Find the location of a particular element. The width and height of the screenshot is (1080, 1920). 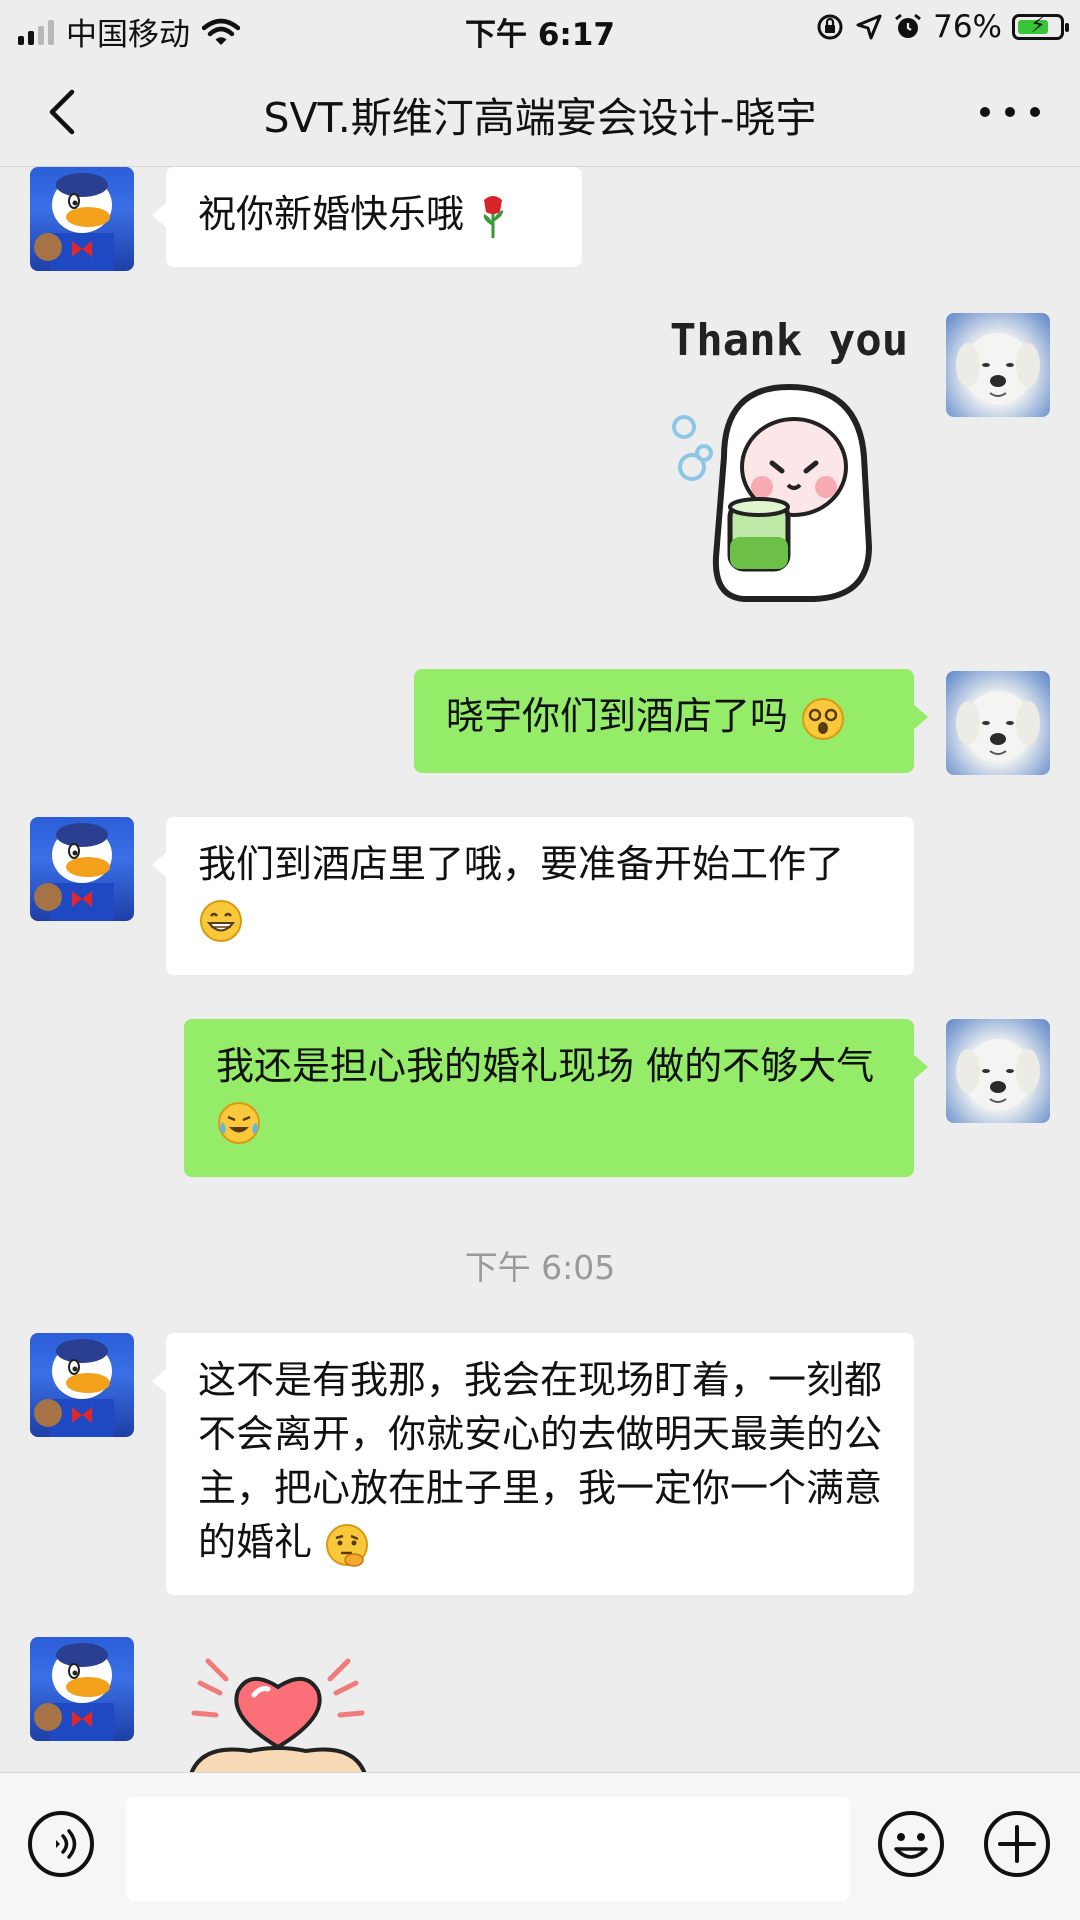

battery-charging-icon: ⚡ is located at coordinates (1040, 26).